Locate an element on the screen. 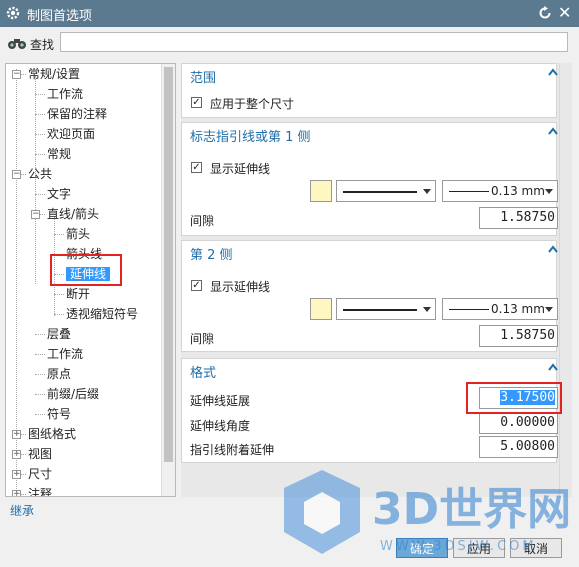 The image size is (579, 567). dialog-footer: 继承 确定 应用 取消 is located at coordinates (289, 533).